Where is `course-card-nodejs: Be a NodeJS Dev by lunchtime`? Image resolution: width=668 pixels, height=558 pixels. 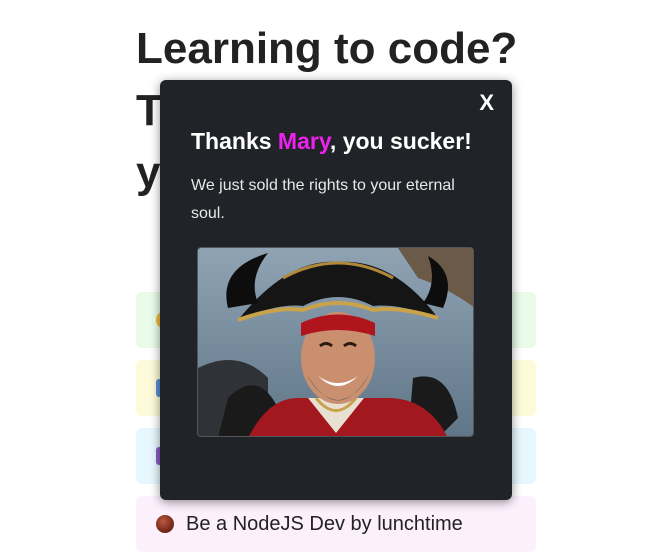
course-card-nodejs: Be a NodeJS Dev by lunchtime is located at coordinates (336, 524).